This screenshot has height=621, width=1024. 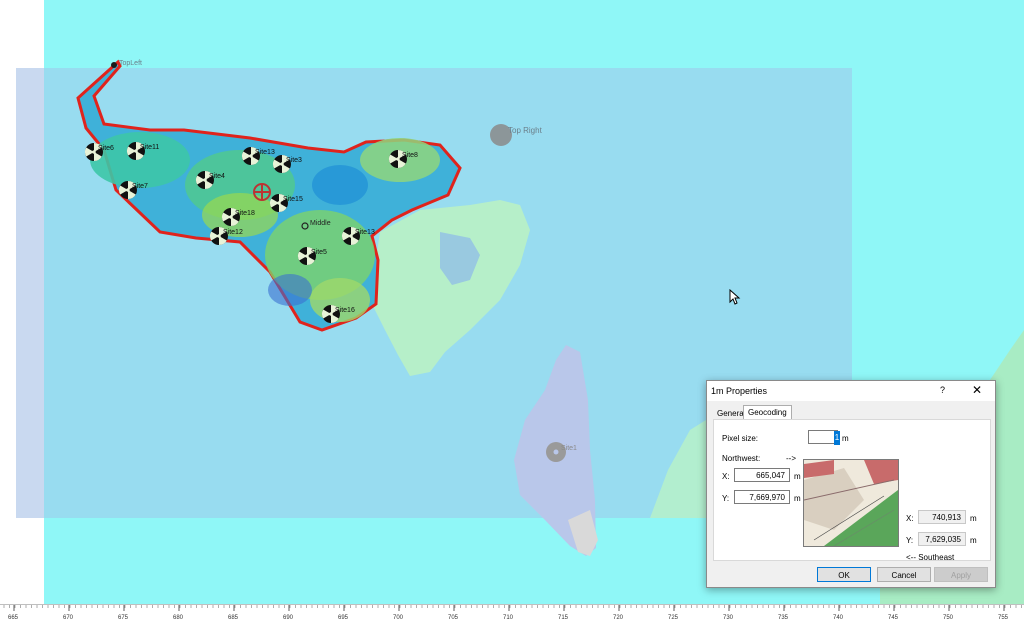 I want to click on se-y-label: Y:, so click(x=910, y=540).